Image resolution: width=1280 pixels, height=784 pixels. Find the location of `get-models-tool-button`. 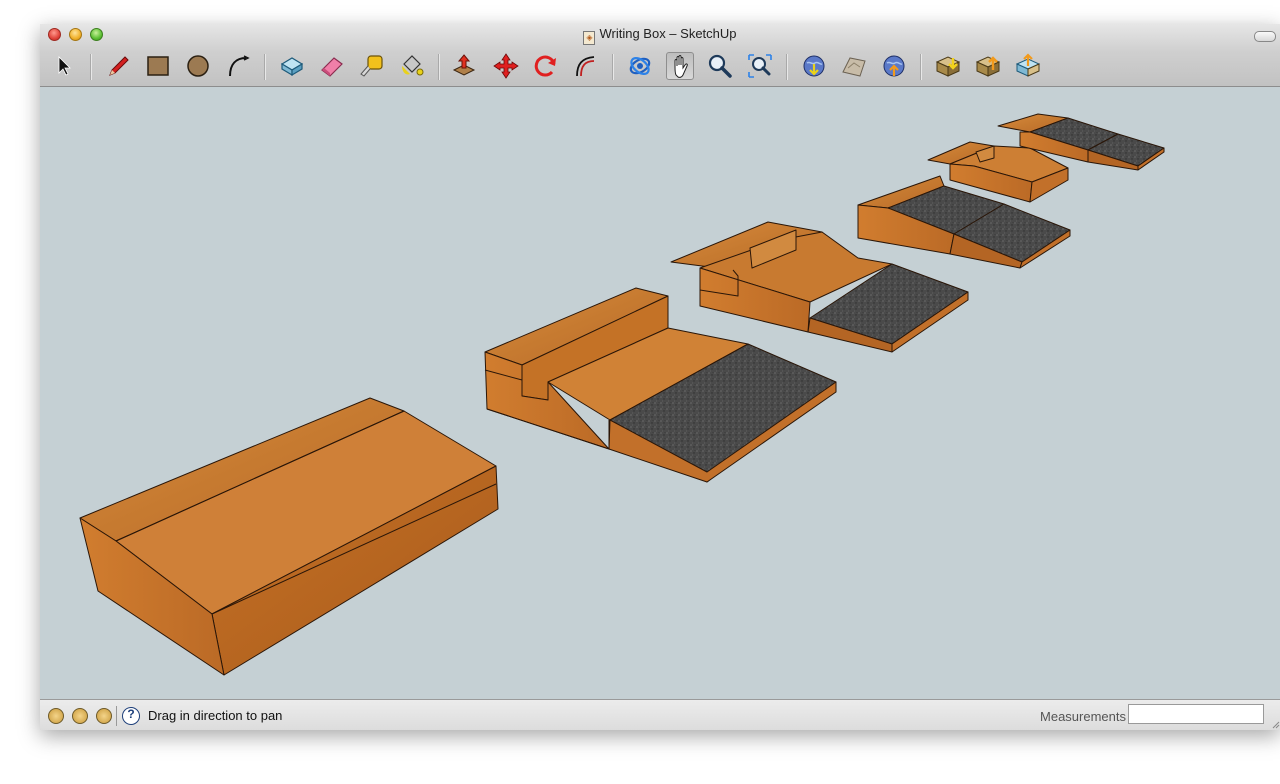

get-models-tool-button is located at coordinates (948, 66).